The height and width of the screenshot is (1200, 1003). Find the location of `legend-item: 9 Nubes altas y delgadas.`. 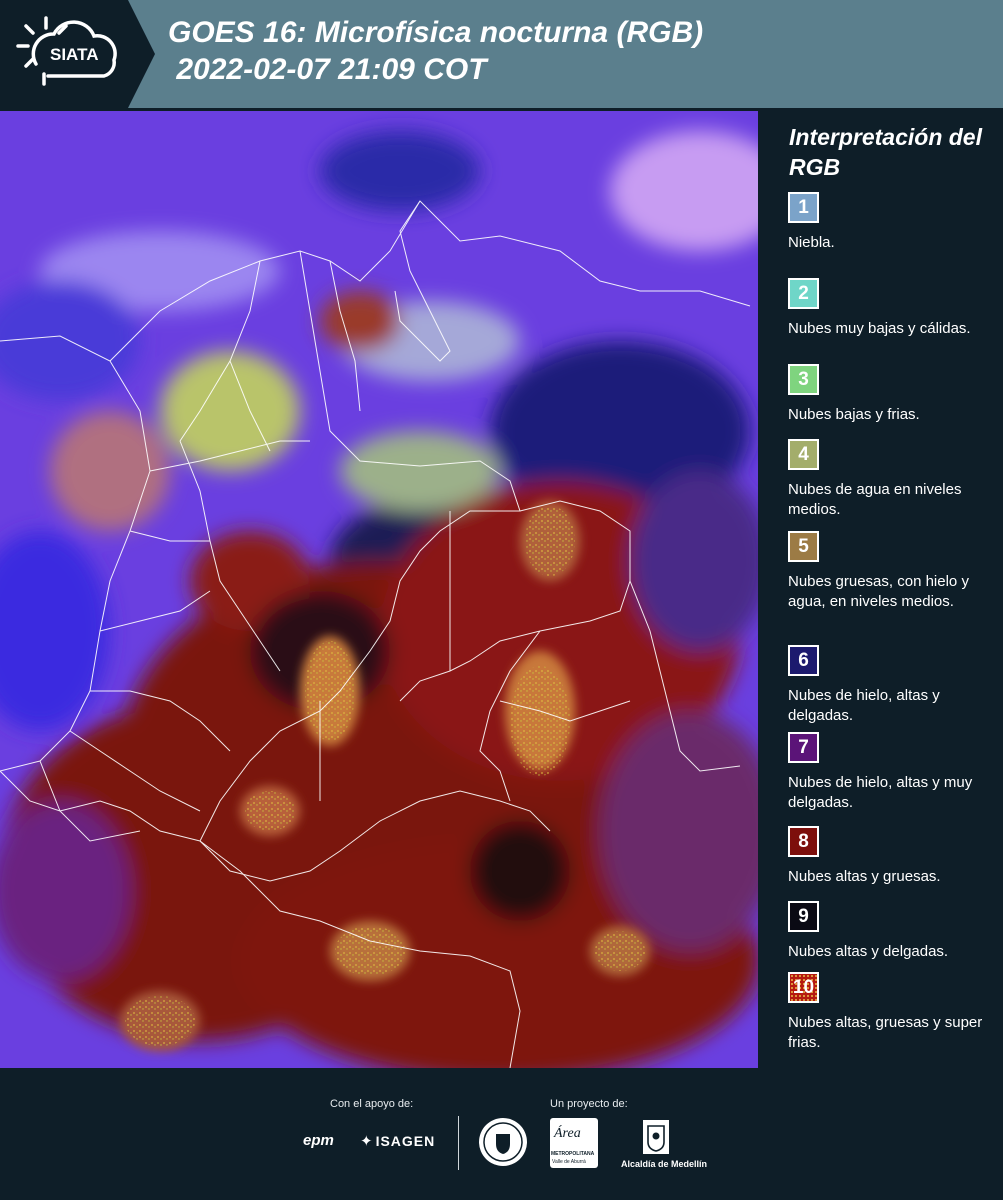

legend-item: 9 Nubes altas y delgadas. is located at coordinates (893, 931).